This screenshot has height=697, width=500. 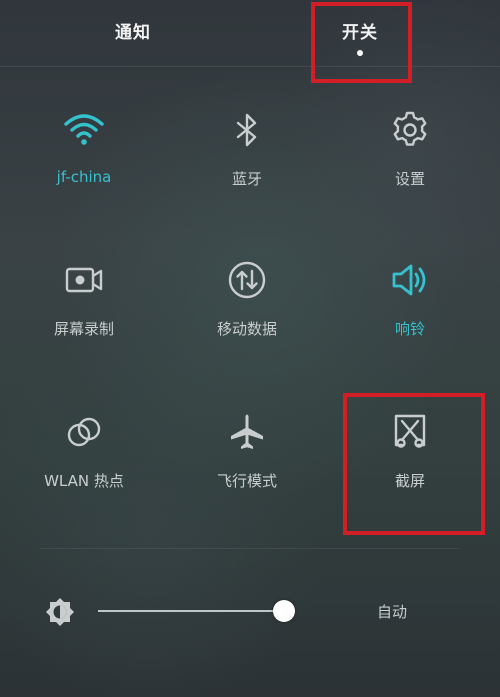 I want to click on toggle-screen-record: 屏幕录制, so click(x=84, y=313).